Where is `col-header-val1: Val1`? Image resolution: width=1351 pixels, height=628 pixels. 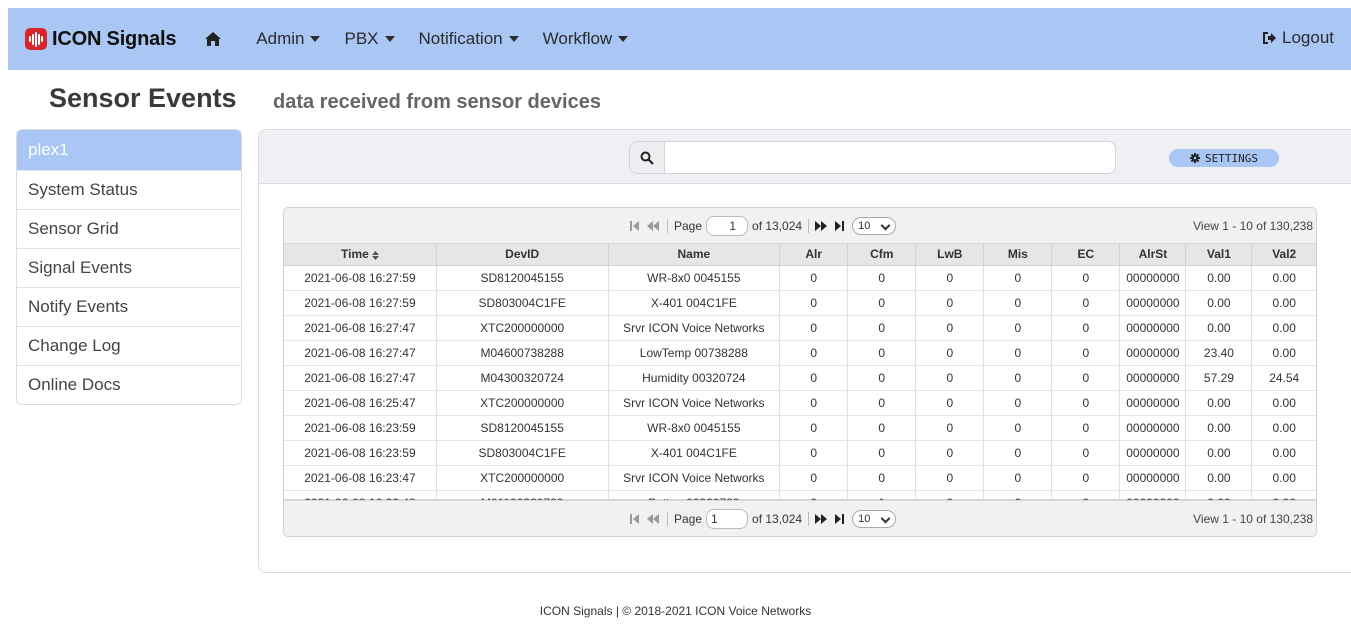
col-header-val1: Val1 is located at coordinates (1219, 255).